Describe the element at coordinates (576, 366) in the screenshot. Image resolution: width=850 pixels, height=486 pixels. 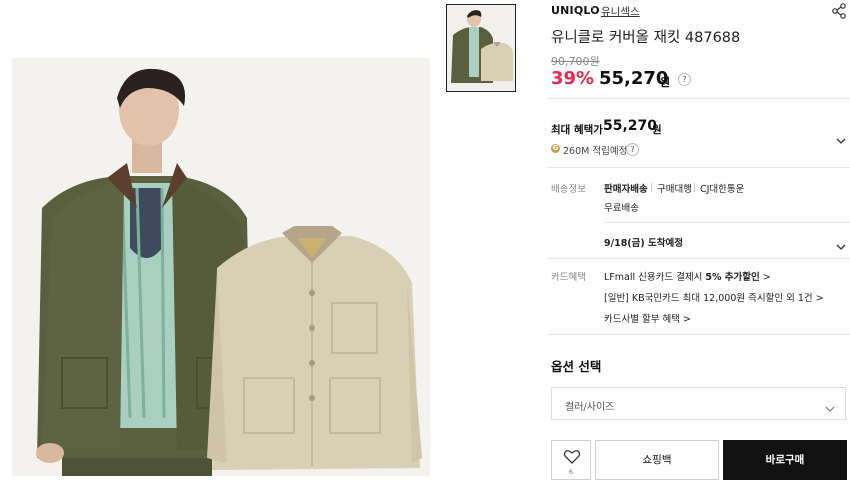
I see `option-section-title: 옵션 선택` at that location.